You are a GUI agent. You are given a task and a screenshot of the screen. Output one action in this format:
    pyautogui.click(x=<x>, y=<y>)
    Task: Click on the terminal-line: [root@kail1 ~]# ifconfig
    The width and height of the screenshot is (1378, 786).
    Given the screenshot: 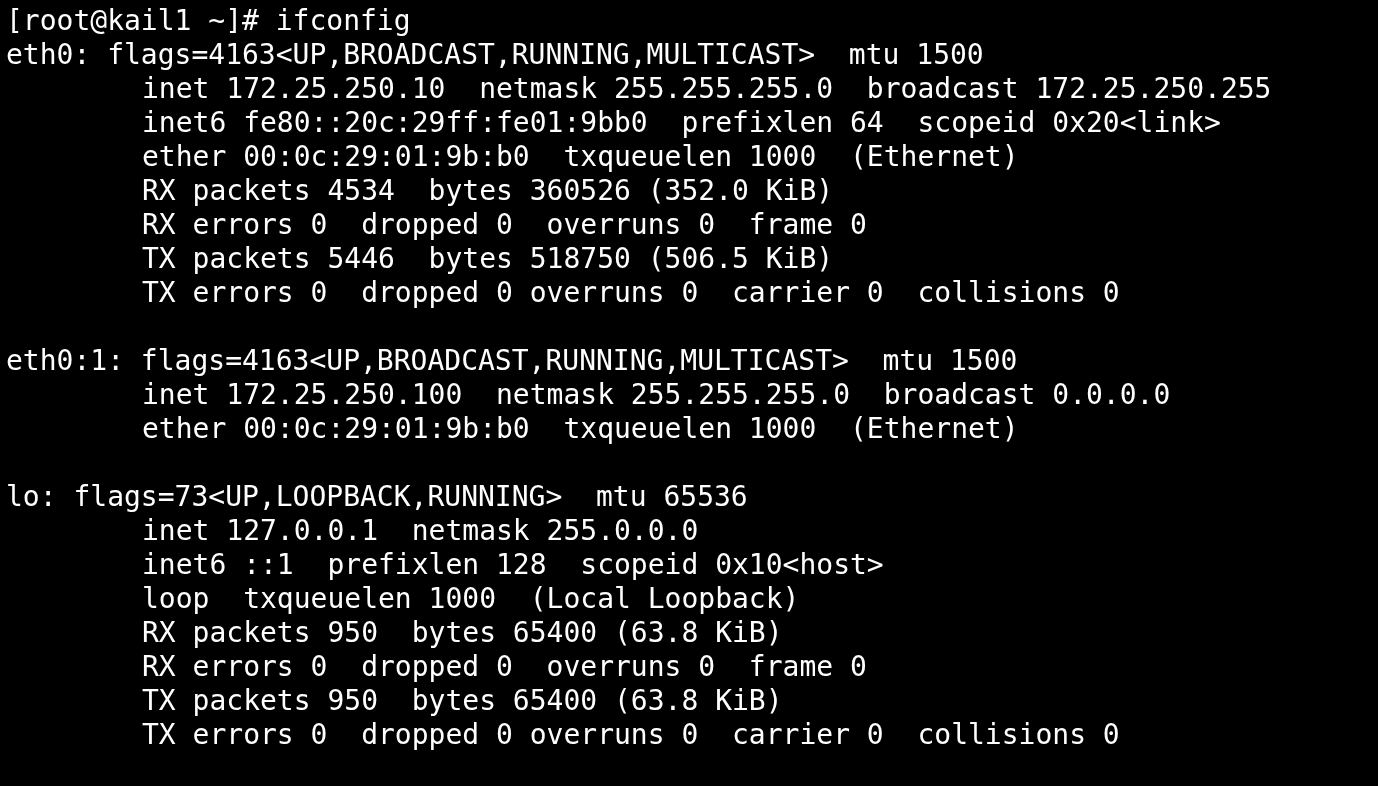 What is the action you would take?
    pyautogui.click(x=208, y=21)
    